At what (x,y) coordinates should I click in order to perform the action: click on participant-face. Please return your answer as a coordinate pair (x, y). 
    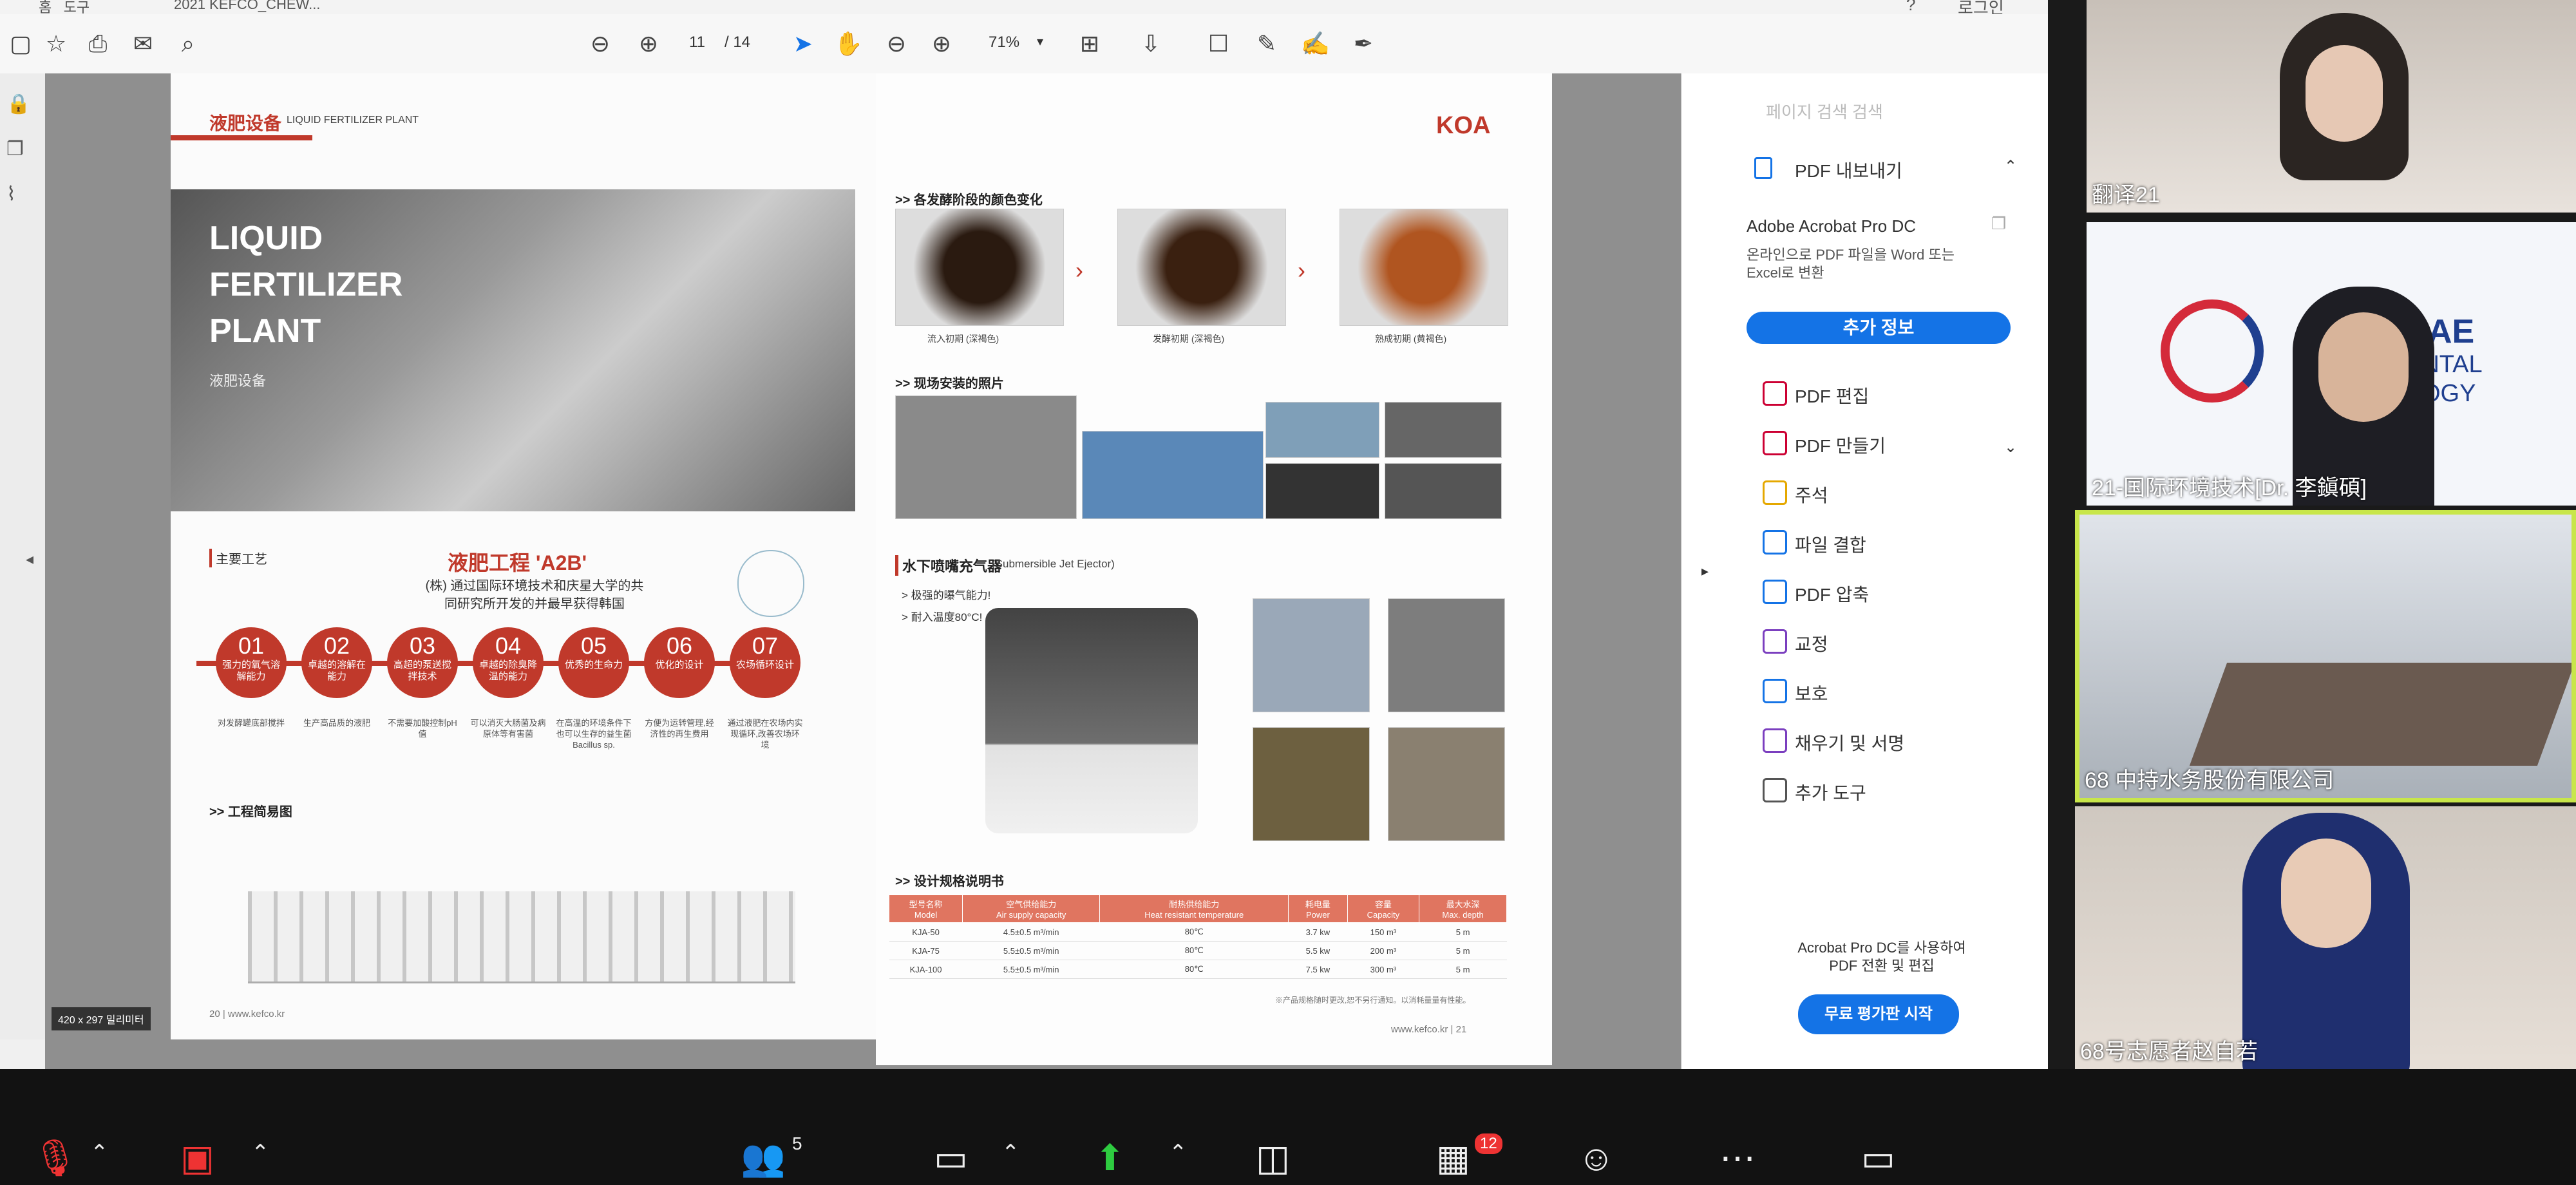
    Looking at the image, I should click on (2326, 893).